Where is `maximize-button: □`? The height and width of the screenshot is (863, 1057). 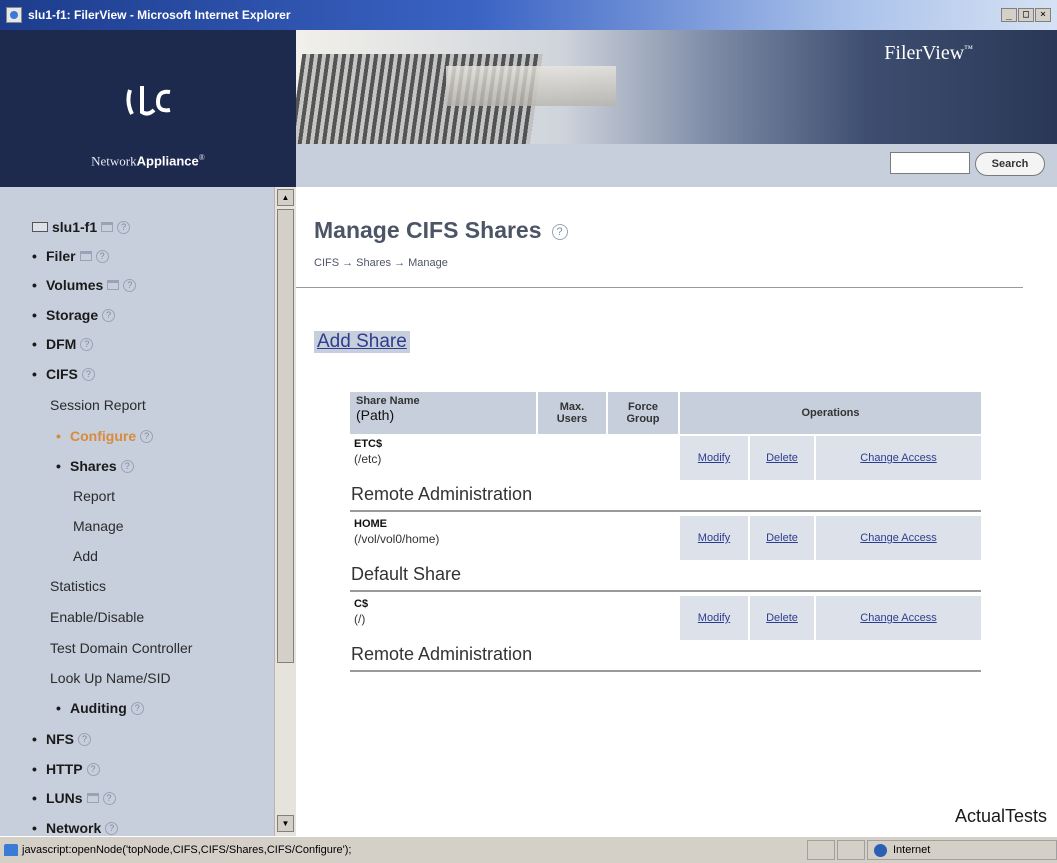 maximize-button: □ is located at coordinates (1026, 15).